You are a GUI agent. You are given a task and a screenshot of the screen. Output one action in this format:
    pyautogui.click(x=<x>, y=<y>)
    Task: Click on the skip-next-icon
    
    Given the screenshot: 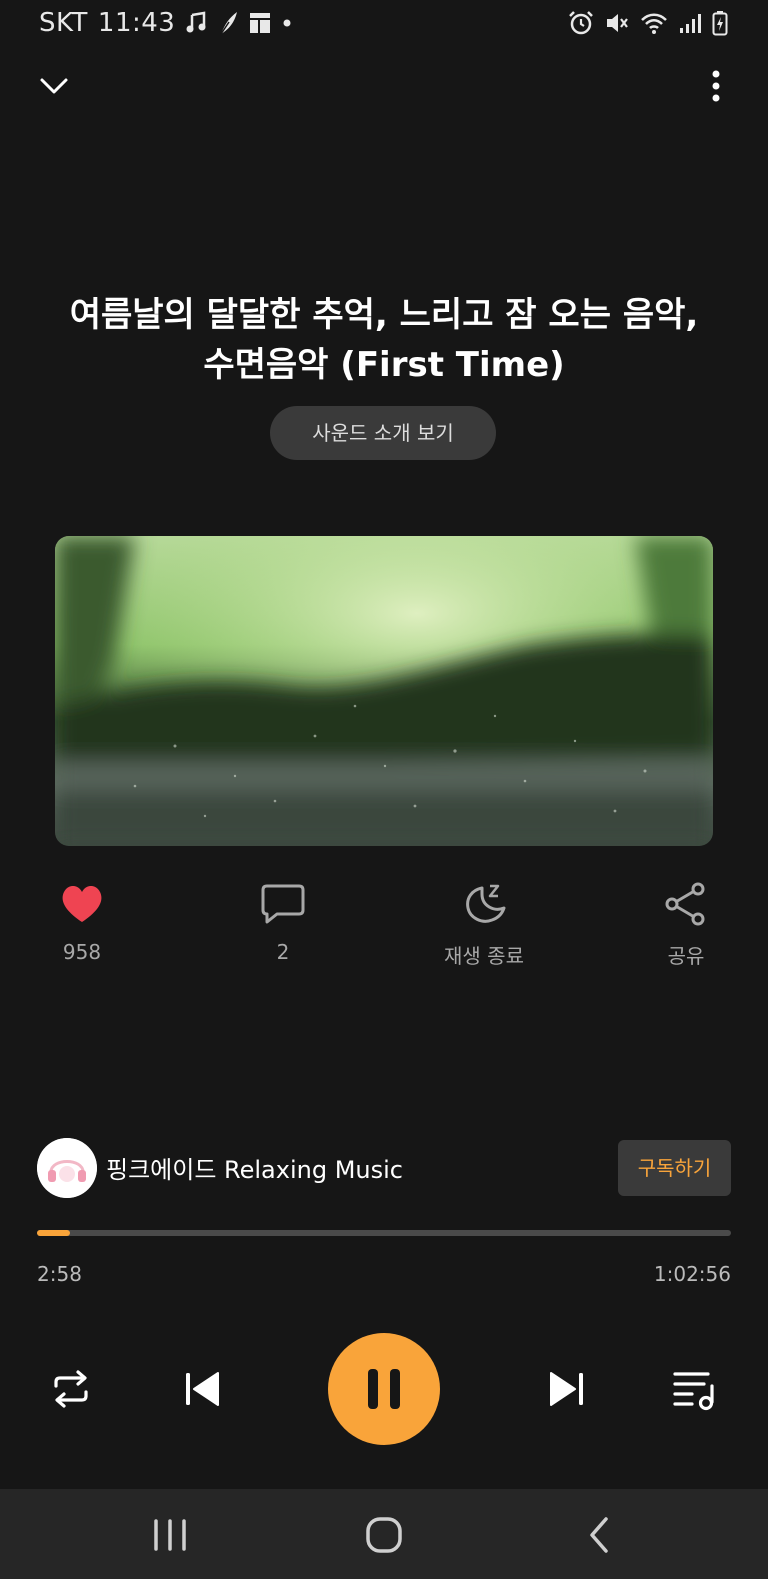 What is the action you would take?
    pyautogui.click(x=566, y=1389)
    